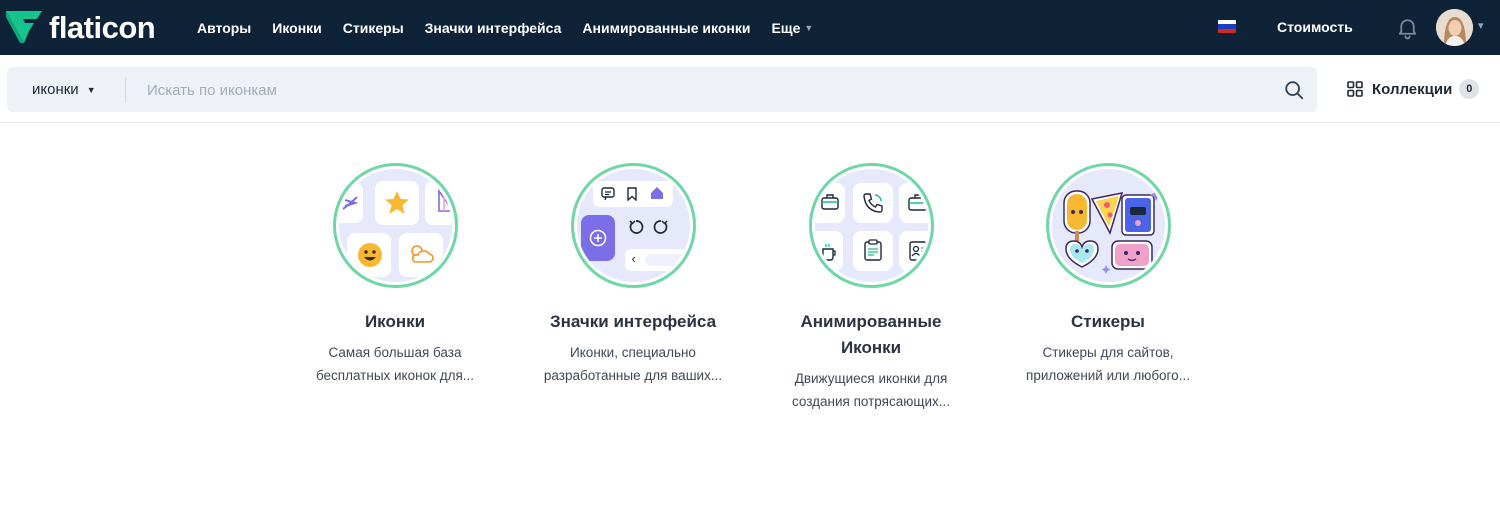 The image size is (1500, 523). What do you see at coordinates (395, 321) in the screenshot?
I see `category-title: Иконки` at bounding box center [395, 321].